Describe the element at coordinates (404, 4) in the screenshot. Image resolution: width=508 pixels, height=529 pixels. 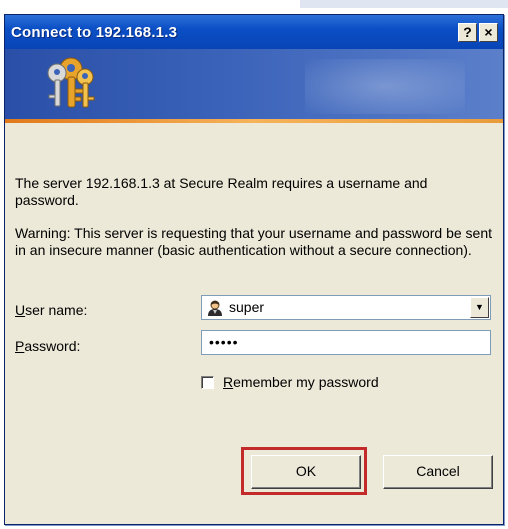
I see `background-strip` at that location.